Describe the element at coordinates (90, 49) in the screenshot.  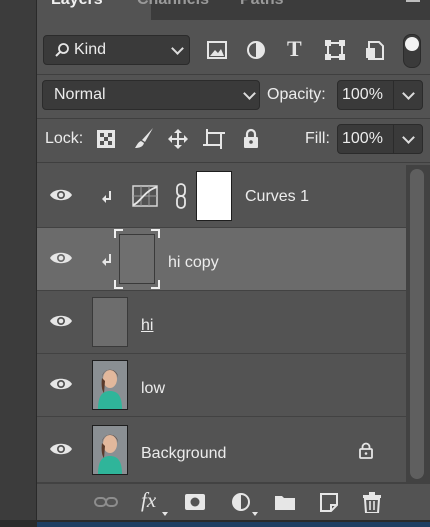
I see `filter-kind-value: Kind` at that location.